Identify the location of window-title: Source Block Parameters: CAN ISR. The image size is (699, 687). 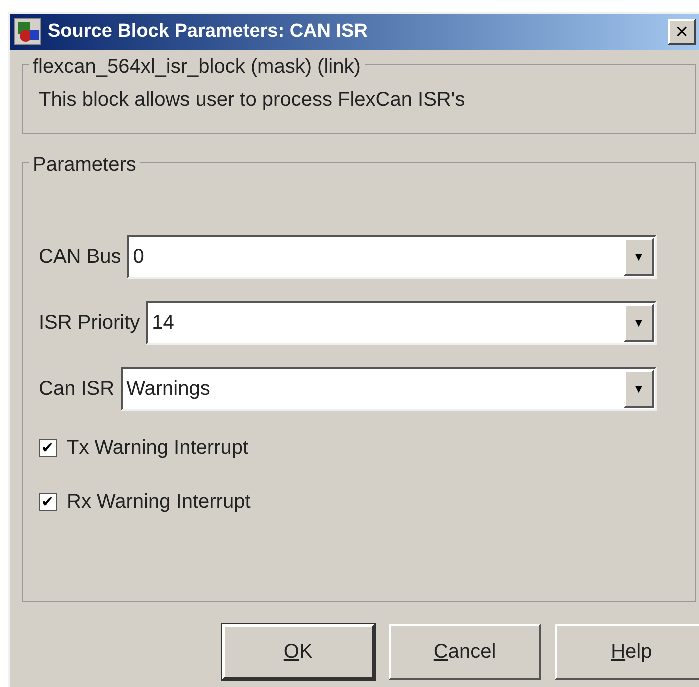
(208, 32).